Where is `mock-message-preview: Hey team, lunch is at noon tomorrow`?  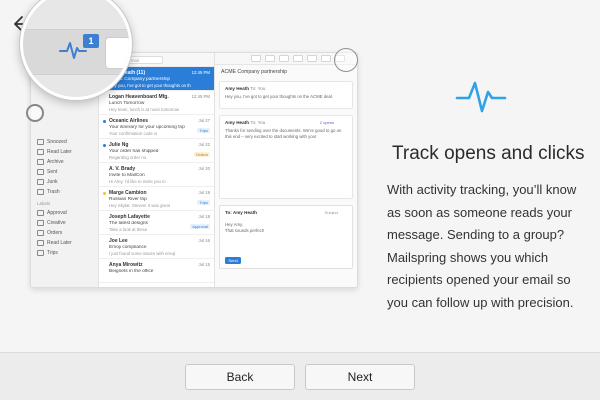 mock-message-preview: Hey team, lunch is at noon tomorrow is located at coordinates (144, 109).